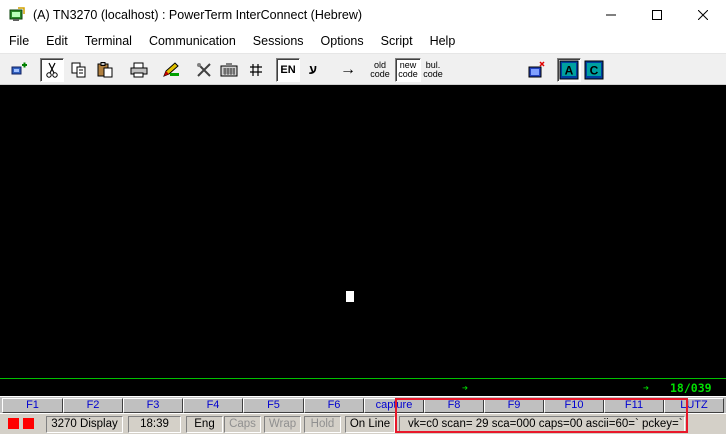 Image resolution: width=726 pixels, height=434 pixels. I want to click on bul-code-label-2: code, so click(433, 74).